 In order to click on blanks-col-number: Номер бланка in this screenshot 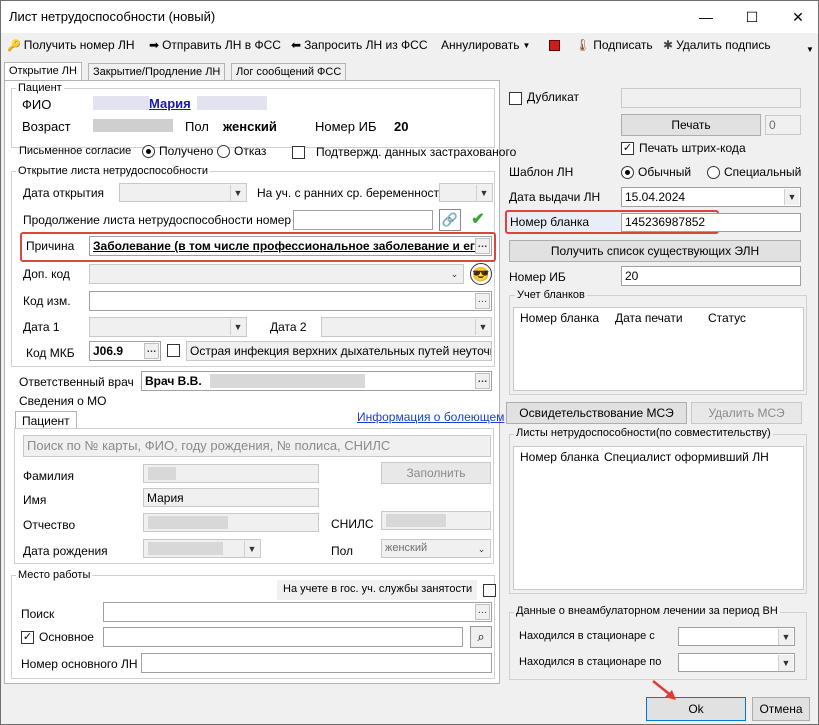, I will do `click(559, 318)`.